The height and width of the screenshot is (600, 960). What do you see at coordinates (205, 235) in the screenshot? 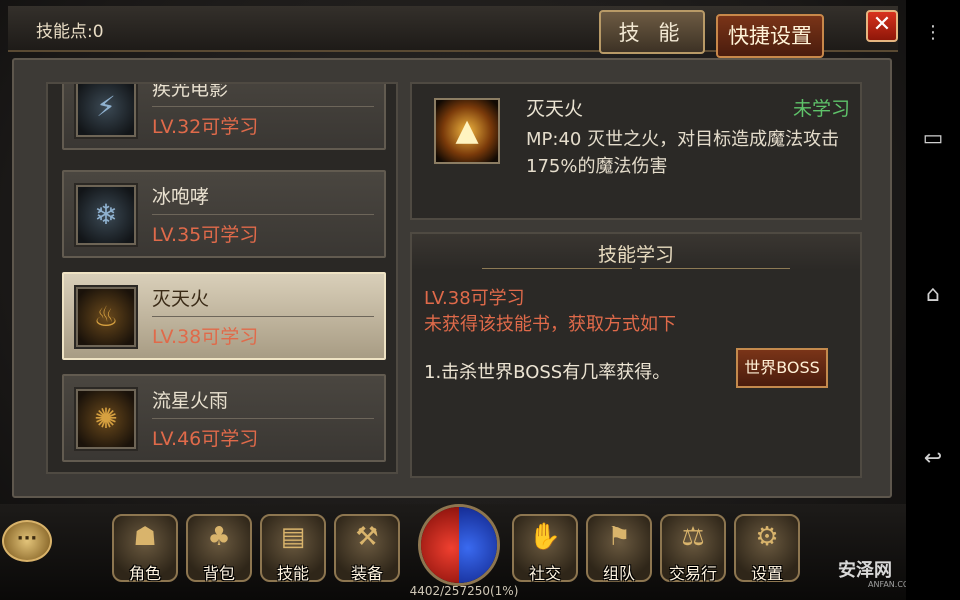
I see `skill-level: LV.35可学习` at bounding box center [205, 235].